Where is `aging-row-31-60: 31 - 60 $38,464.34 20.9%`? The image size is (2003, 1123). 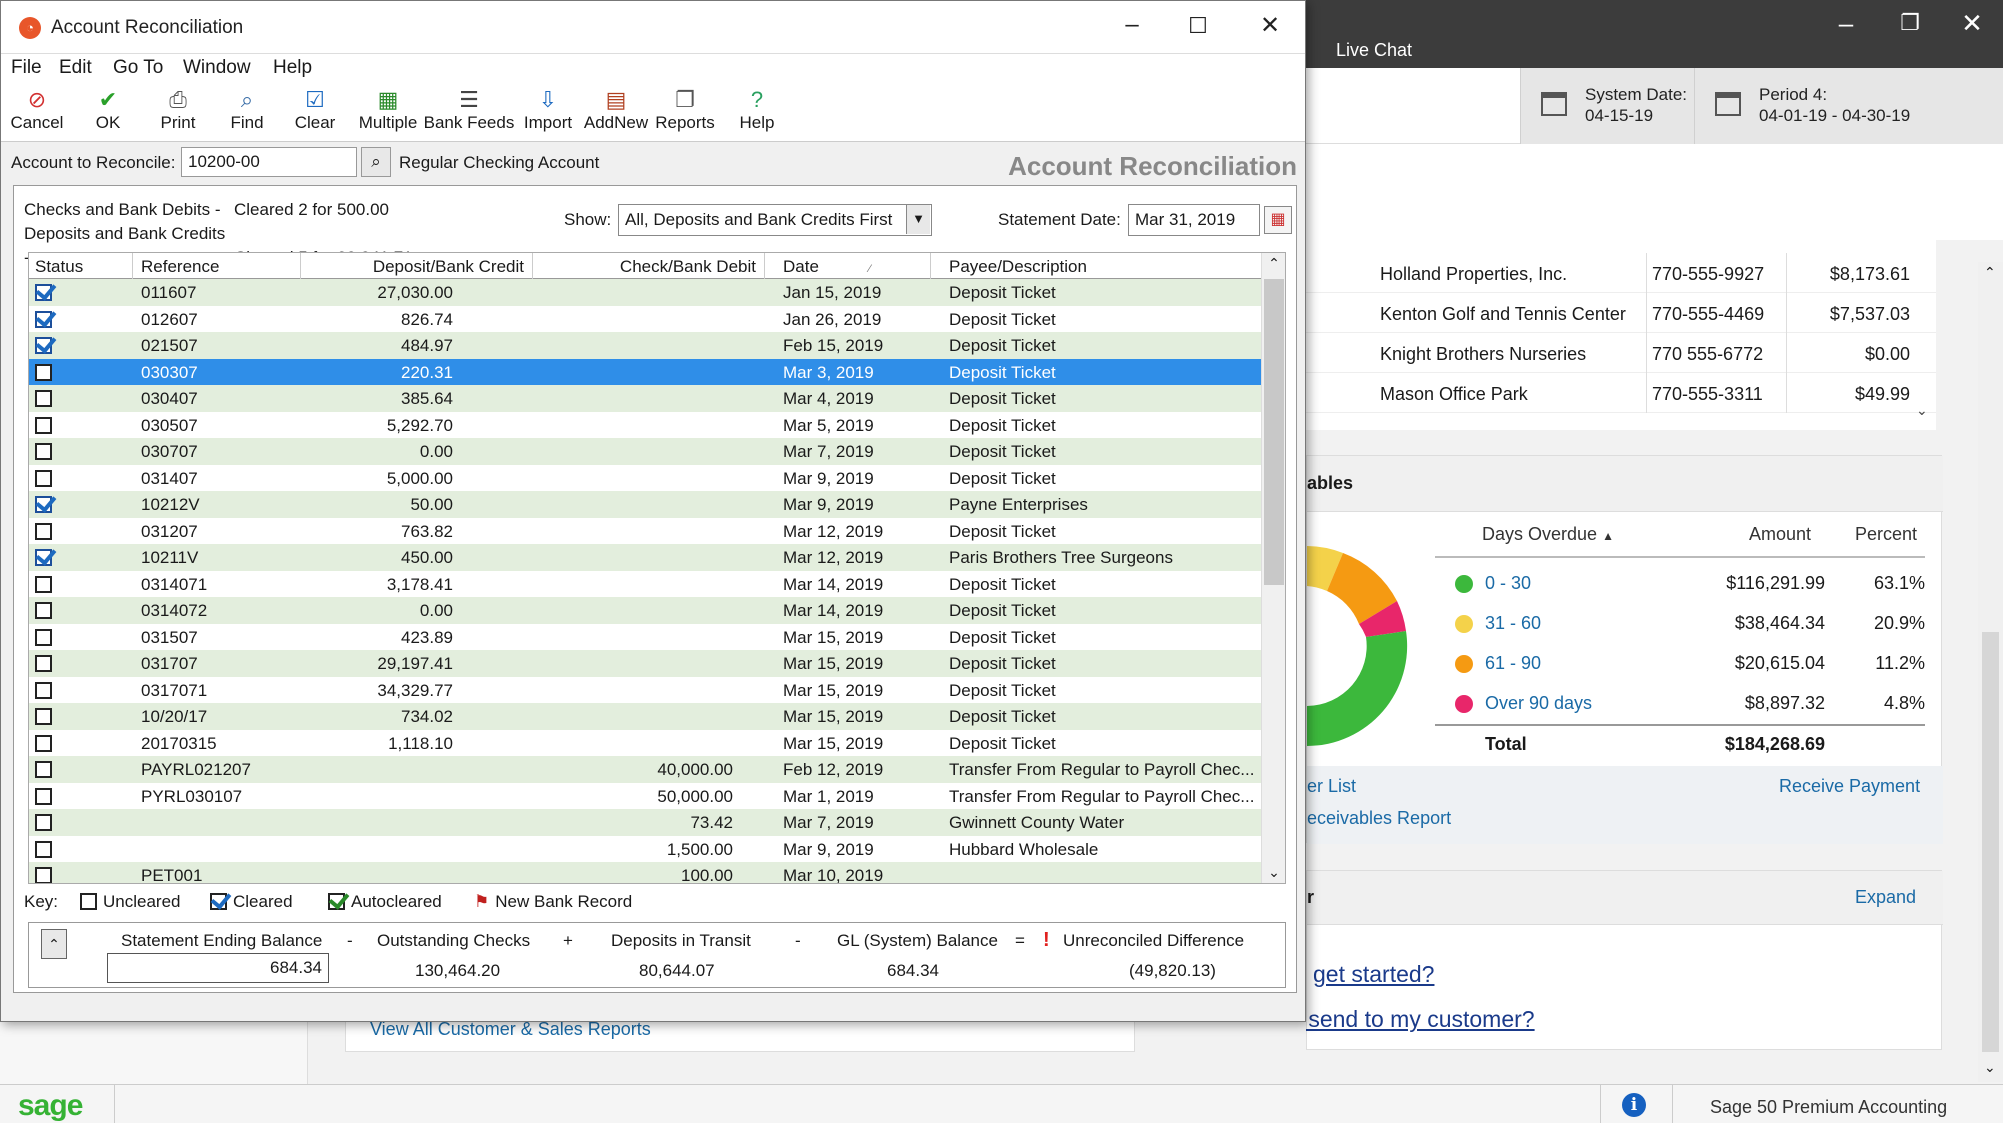
aging-row-31-60: 31 - 60 $38,464.34 20.9% is located at coordinates (1680, 624).